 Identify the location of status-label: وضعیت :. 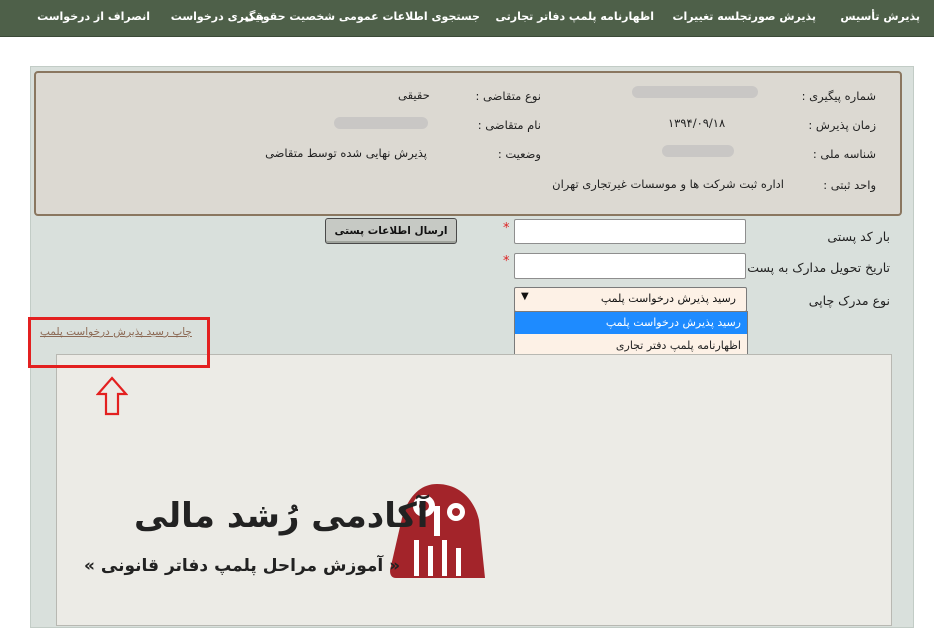
(519, 154).